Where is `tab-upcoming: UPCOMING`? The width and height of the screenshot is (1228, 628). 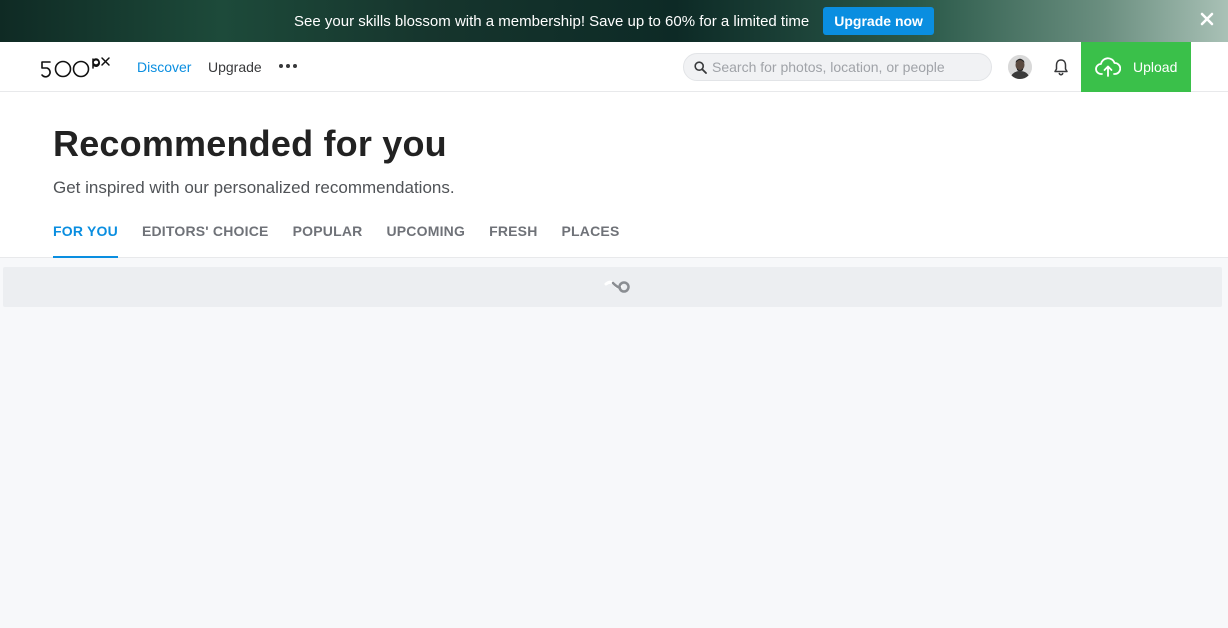 tab-upcoming: UPCOMING is located at coordinates (425, 240).